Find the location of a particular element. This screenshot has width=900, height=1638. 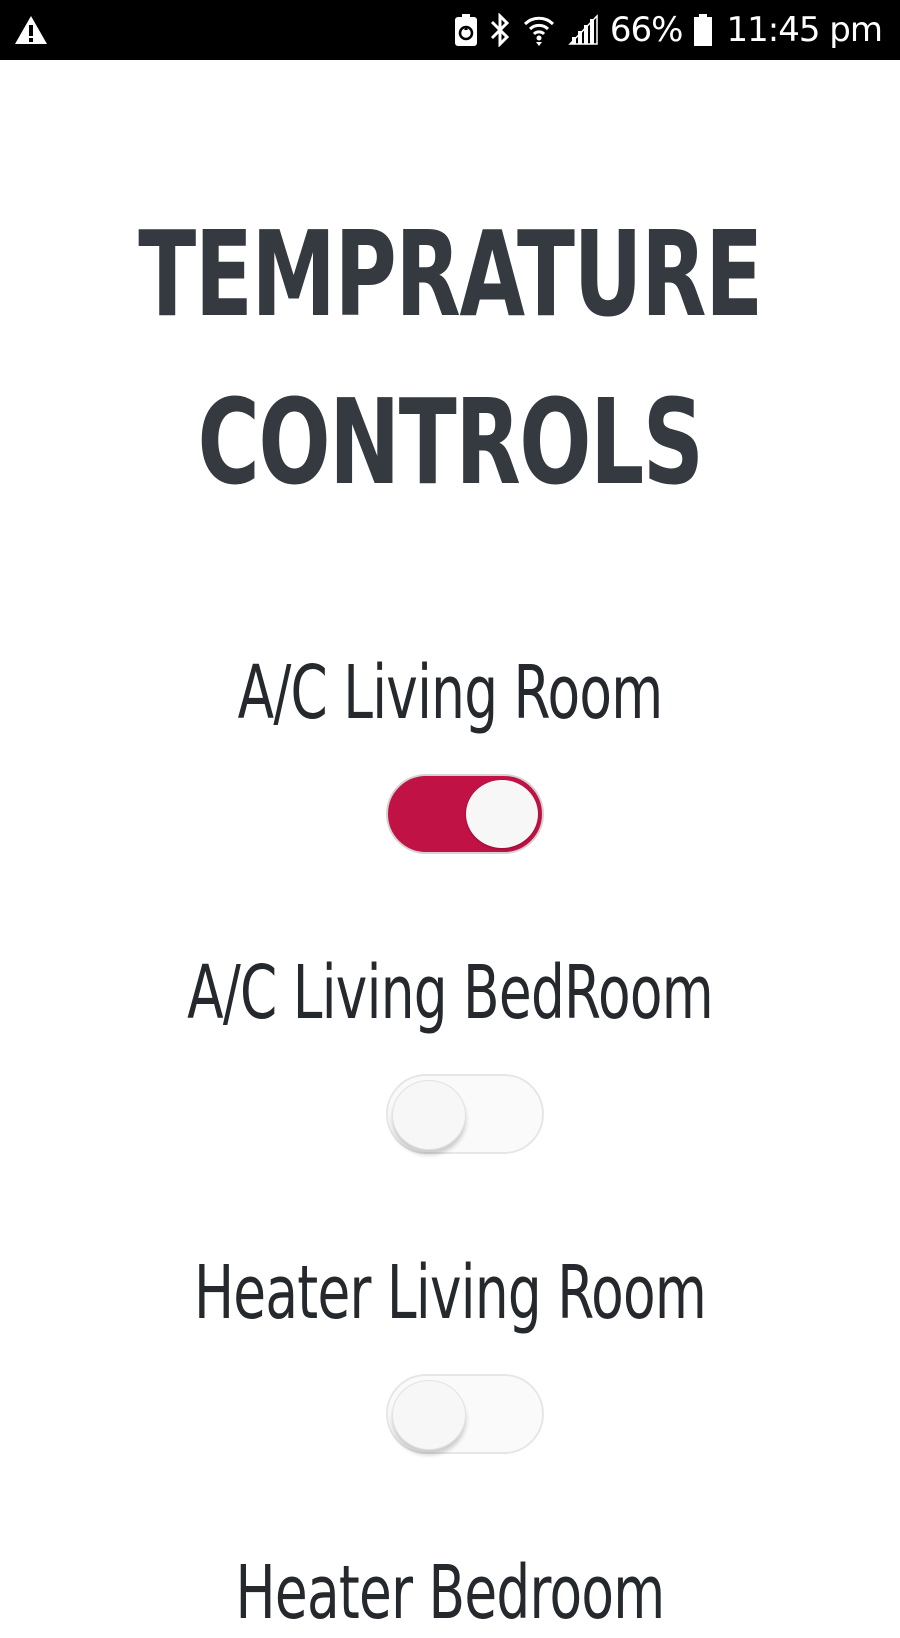

ac-living-bedroom-toggle is located at coordinates (465, 1114).